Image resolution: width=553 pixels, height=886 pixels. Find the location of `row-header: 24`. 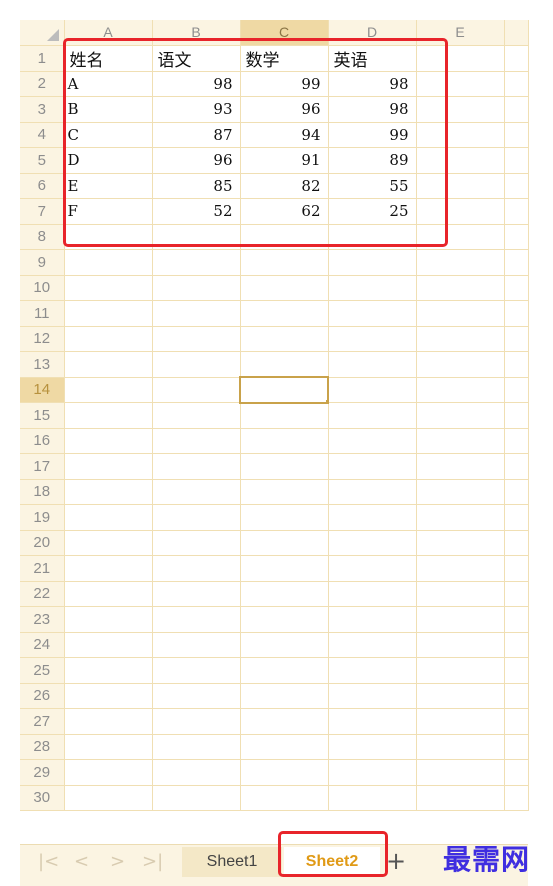

row-header: 24 is located at coordinates (42, 645).